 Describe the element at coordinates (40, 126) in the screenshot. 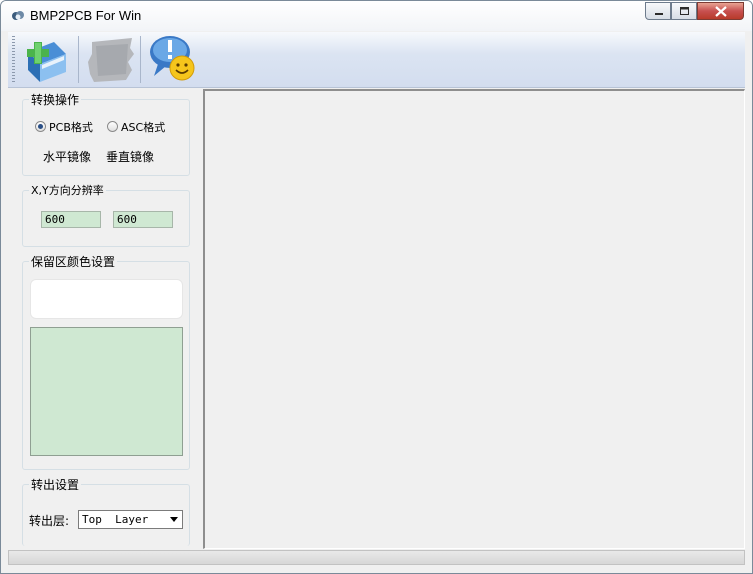

I see `radio-pcb-format` at that location.